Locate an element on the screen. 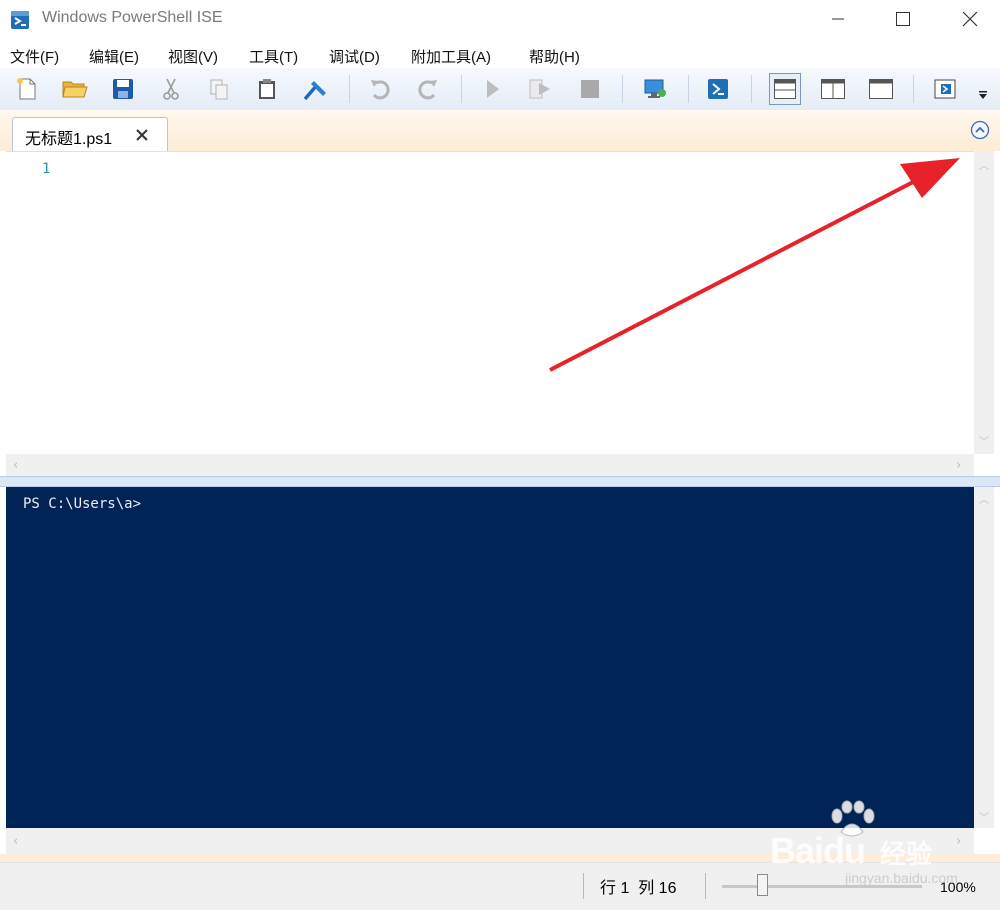  scroll-right-arrow-icon: › is located at coordinates (958, 465).